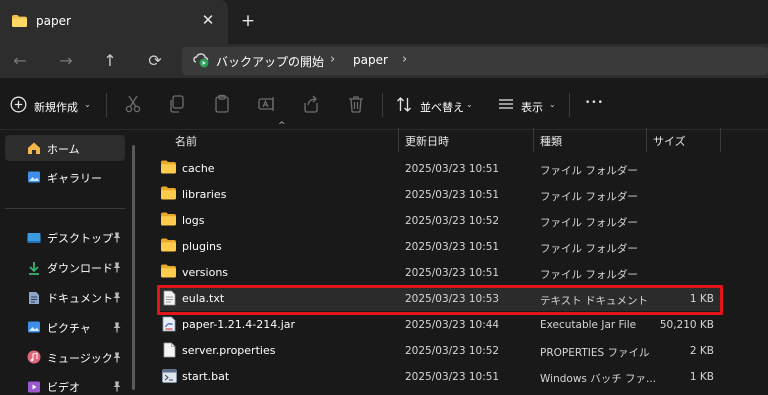  What do you see at coordinates (193, 220) in the screenshot?
I see `file-name: logs` at bounding box center [193, 220].